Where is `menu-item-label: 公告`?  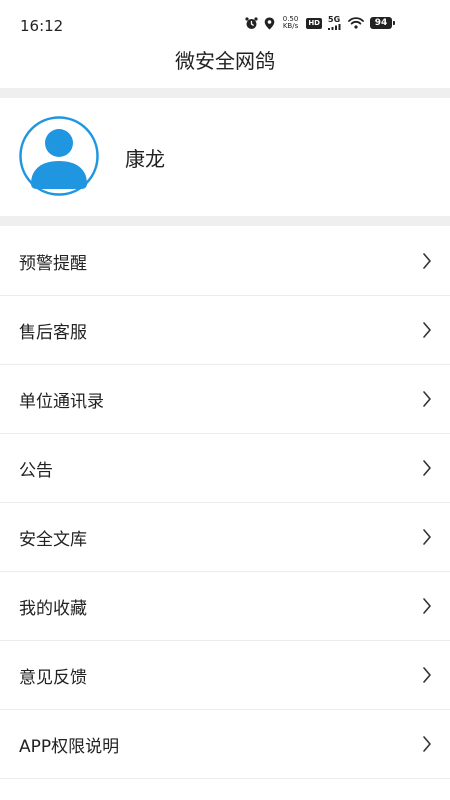 menu-item-label: 公告 is located at coordinates (36, 471).